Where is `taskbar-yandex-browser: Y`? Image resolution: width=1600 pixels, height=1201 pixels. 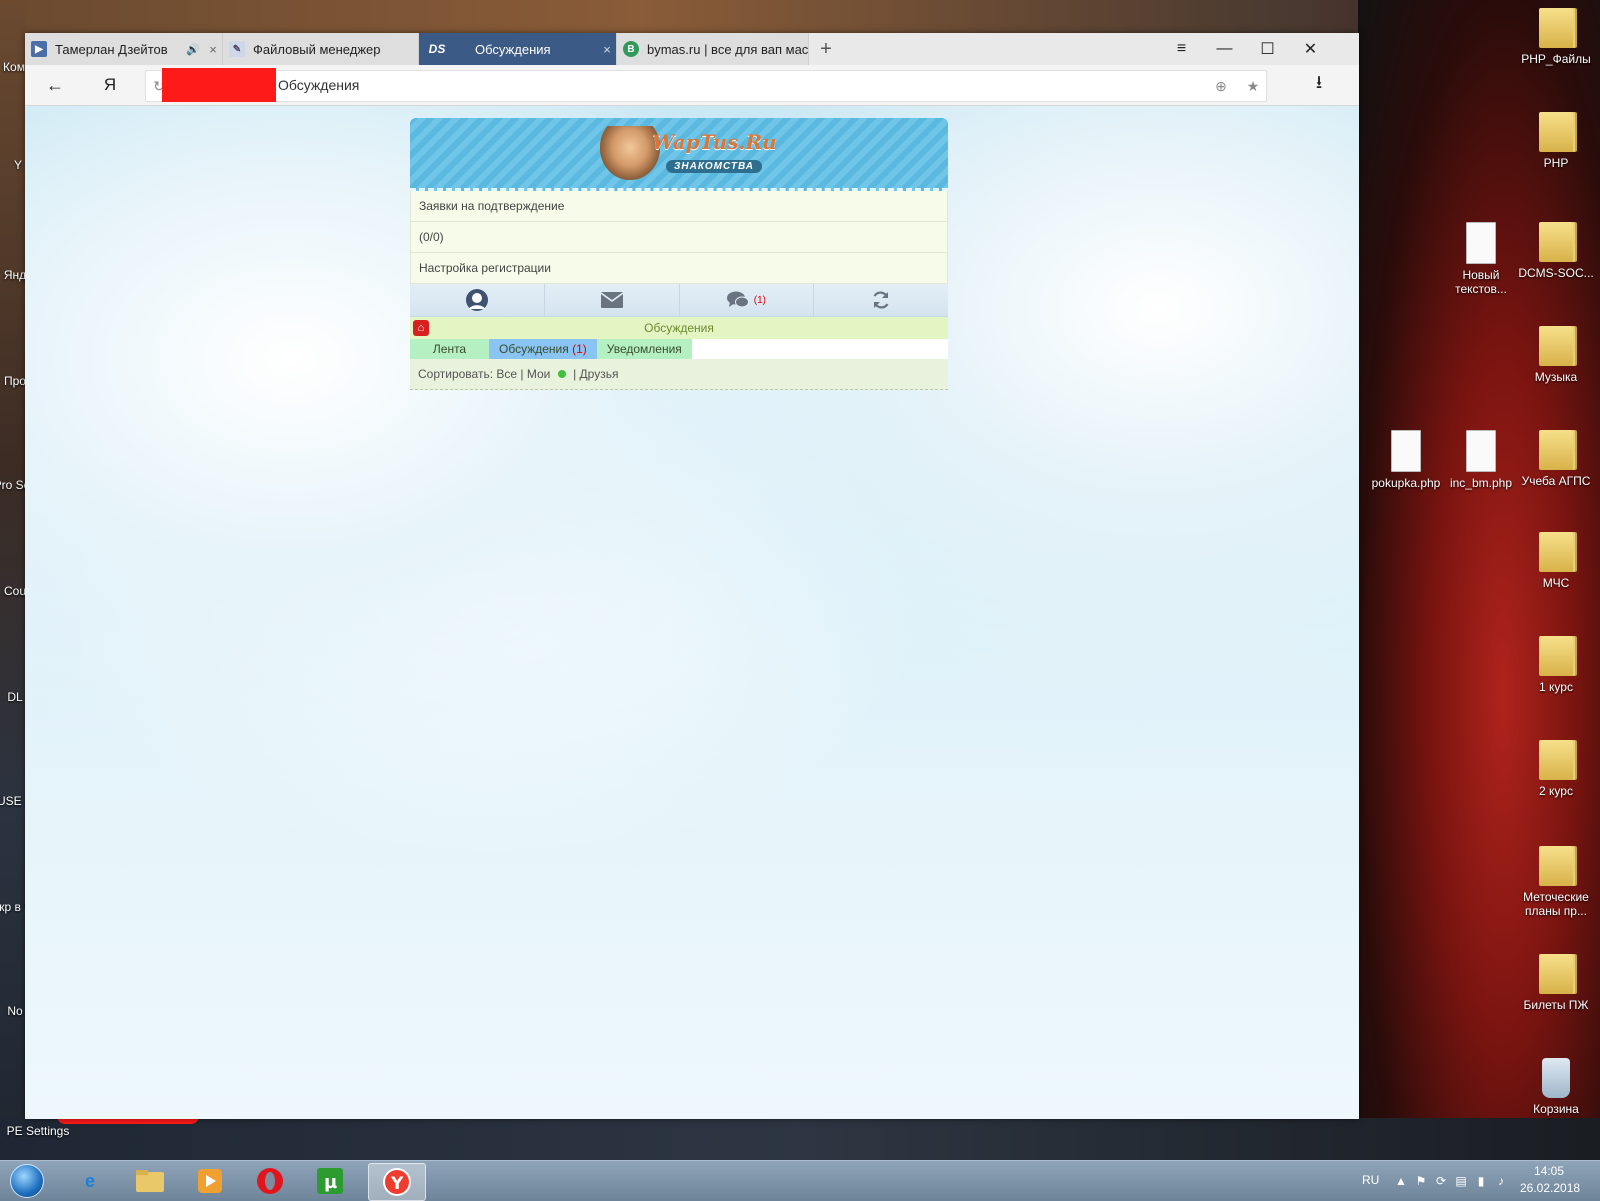 taskbar-yandex-browser: Y is located at coordinates (397, 1182).